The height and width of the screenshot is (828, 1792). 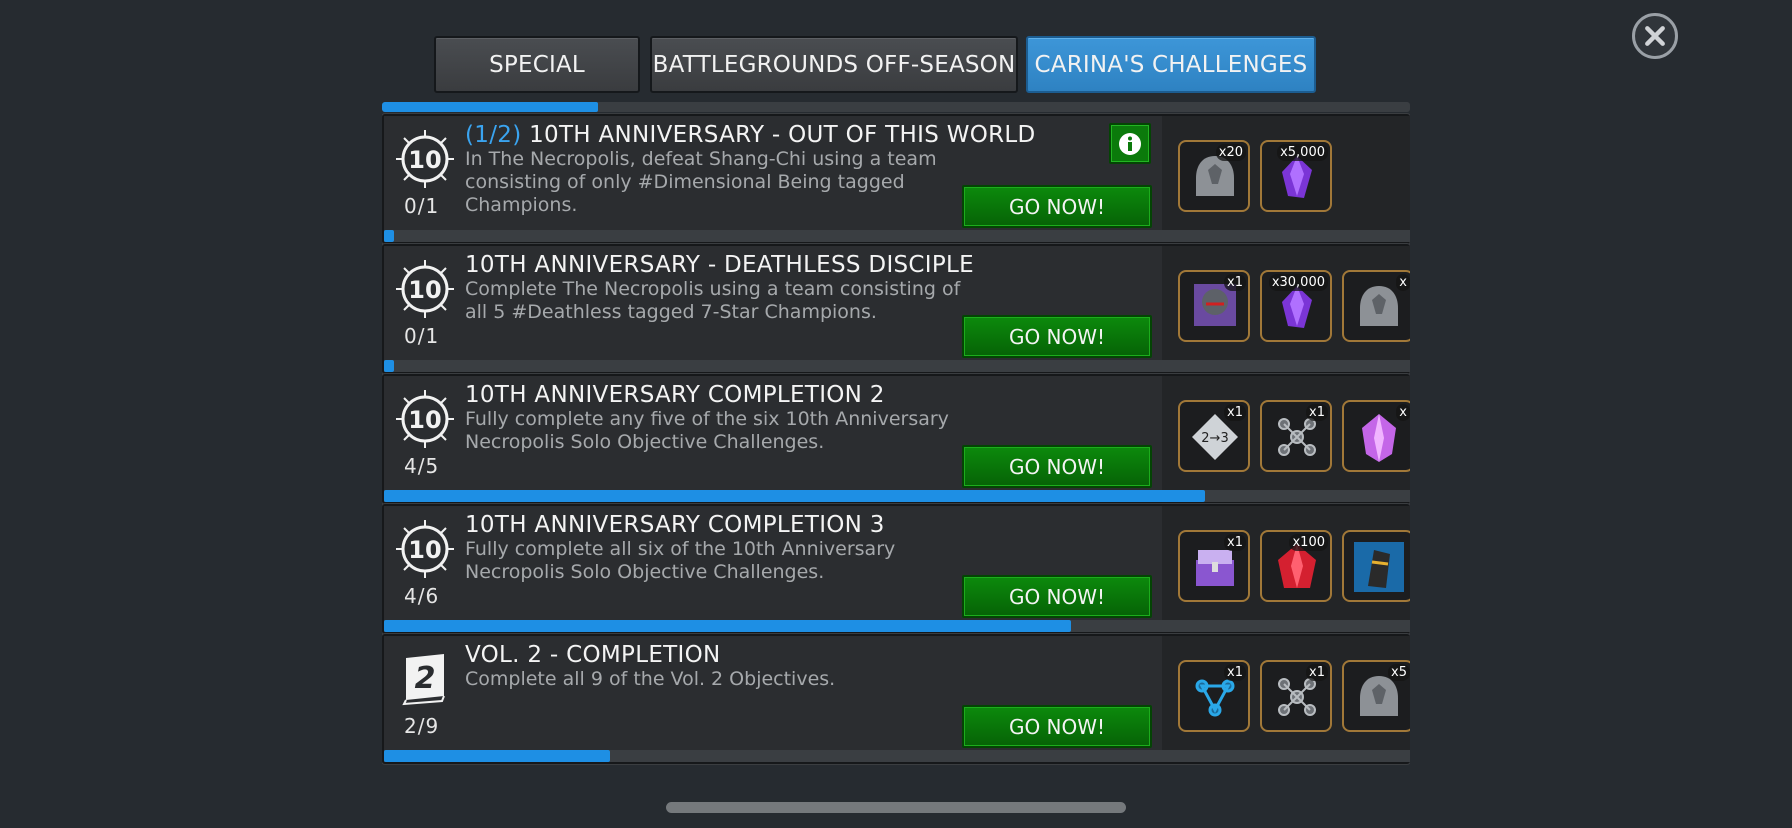 What do you see at coordinates (896, 107) in the screenshot?
I see `progress-bar` at bounding box center [896, 107].